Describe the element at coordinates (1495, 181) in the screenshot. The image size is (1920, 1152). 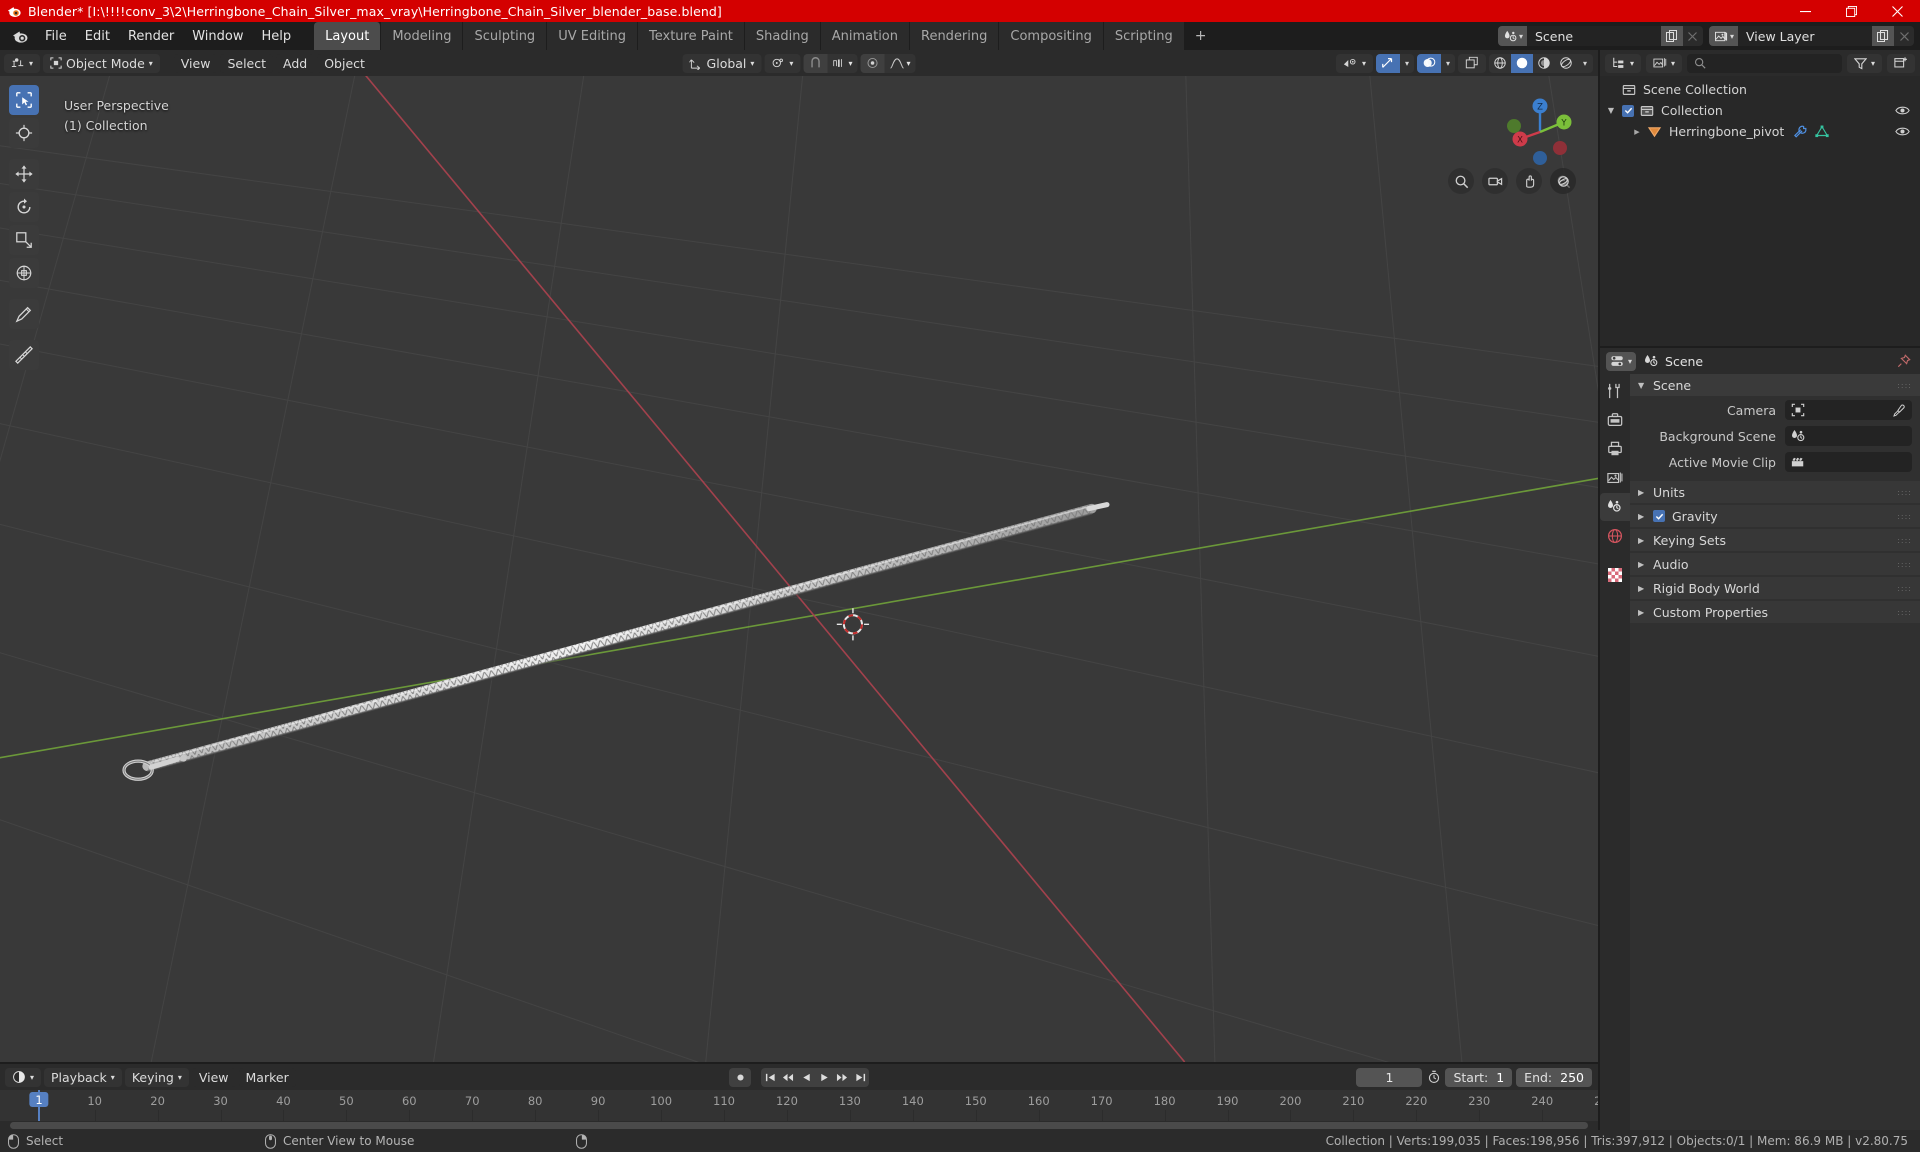
I see `camera-view-icon` at that location.